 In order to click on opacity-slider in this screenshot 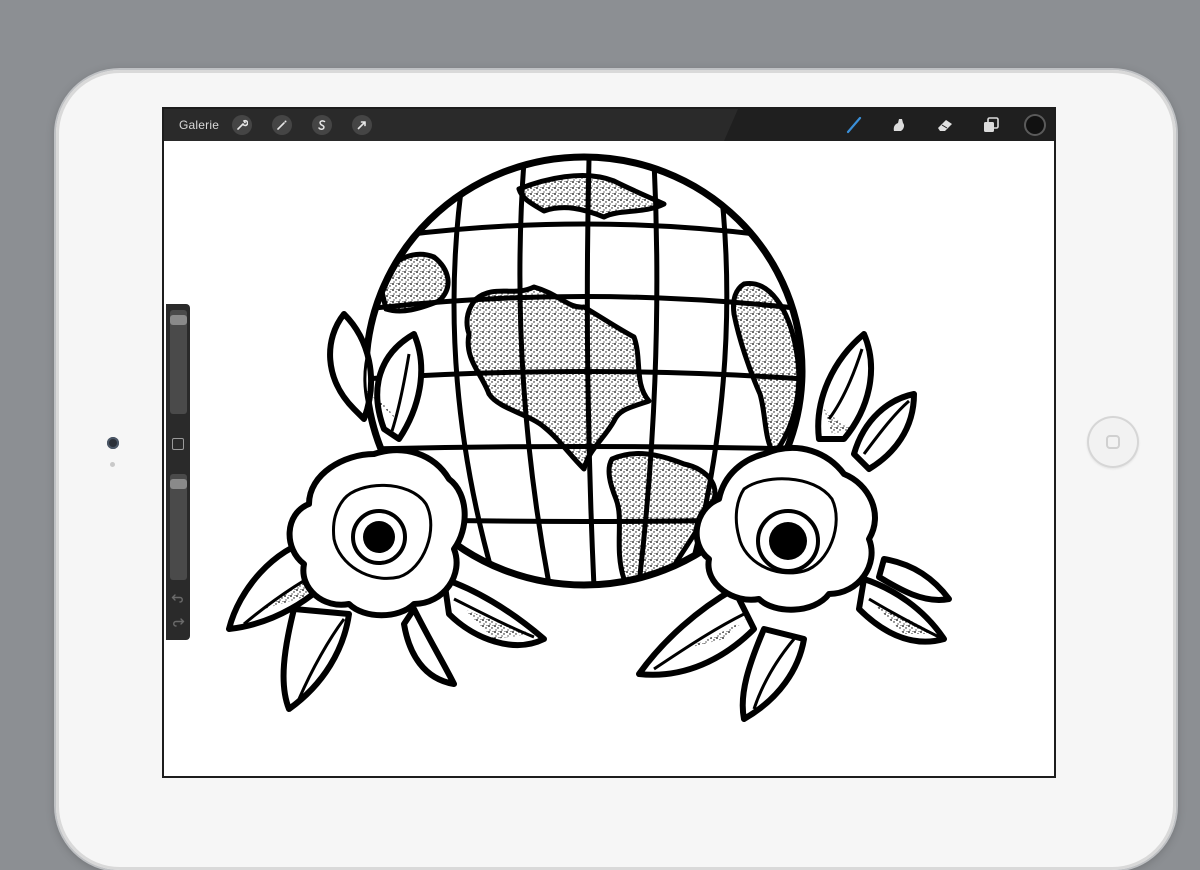, I will do `click(178, 527)`.